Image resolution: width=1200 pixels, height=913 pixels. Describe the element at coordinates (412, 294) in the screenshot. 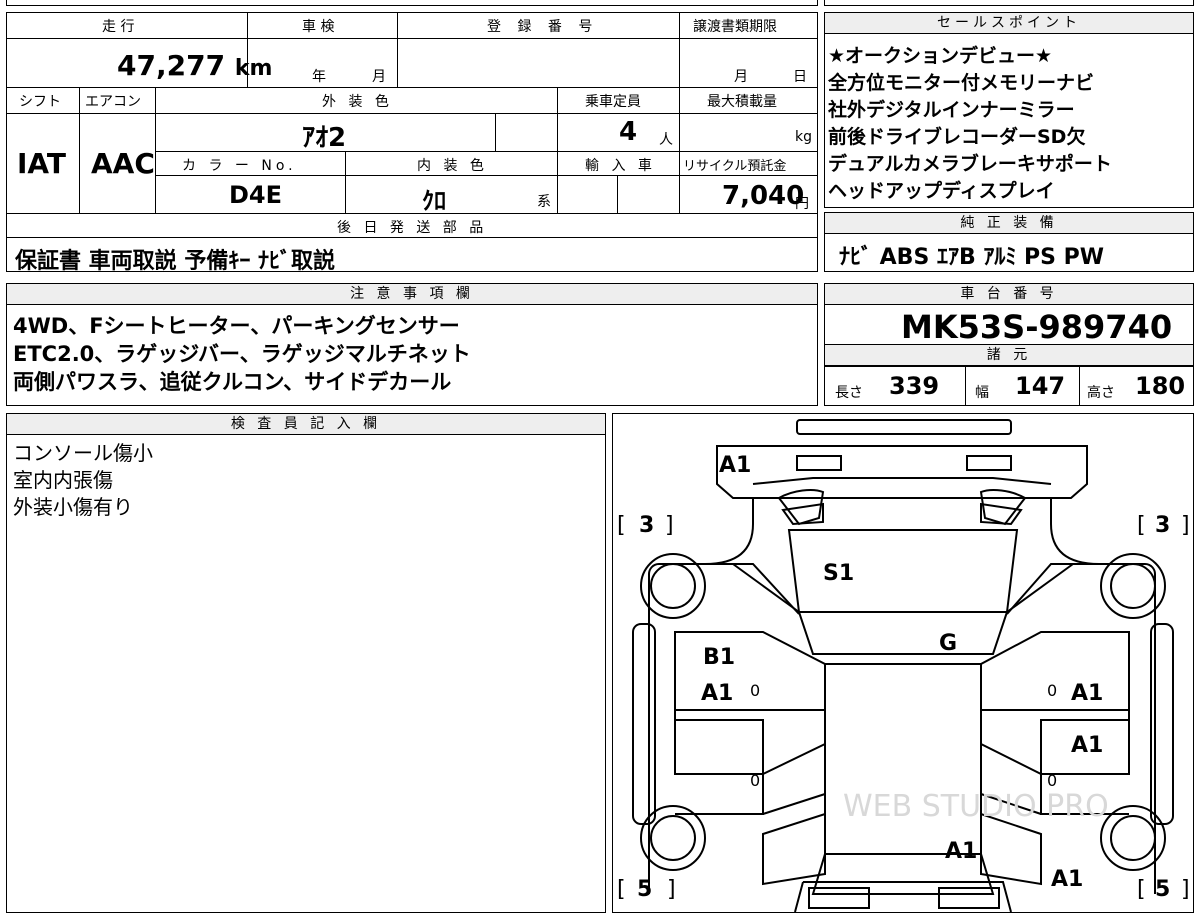

I see `notes-label: 注 意 事 項 欄` at that location.